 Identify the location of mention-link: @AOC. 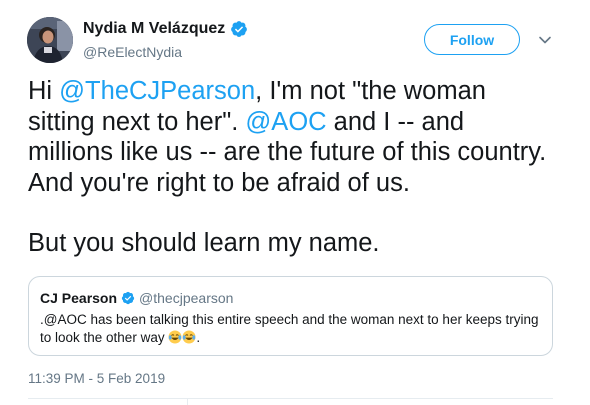
(285, 122).